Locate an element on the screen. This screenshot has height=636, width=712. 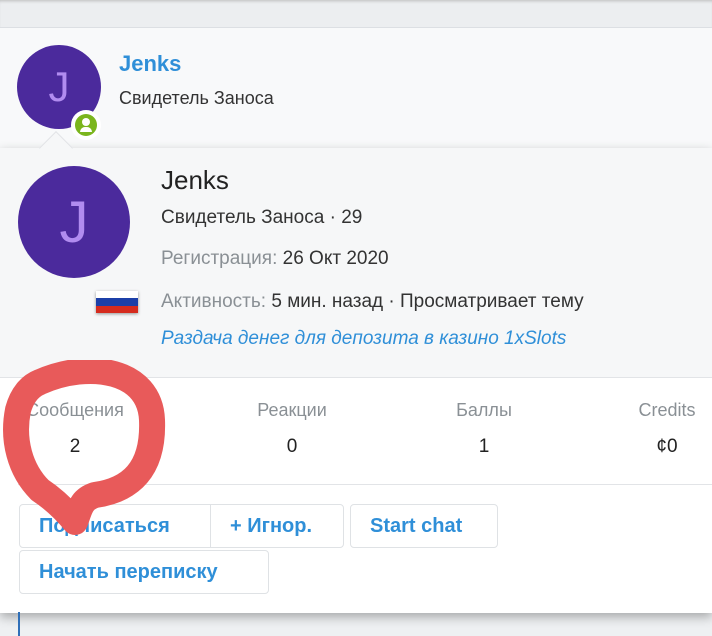
member-avatar: J is located at coordinates (74, 222).